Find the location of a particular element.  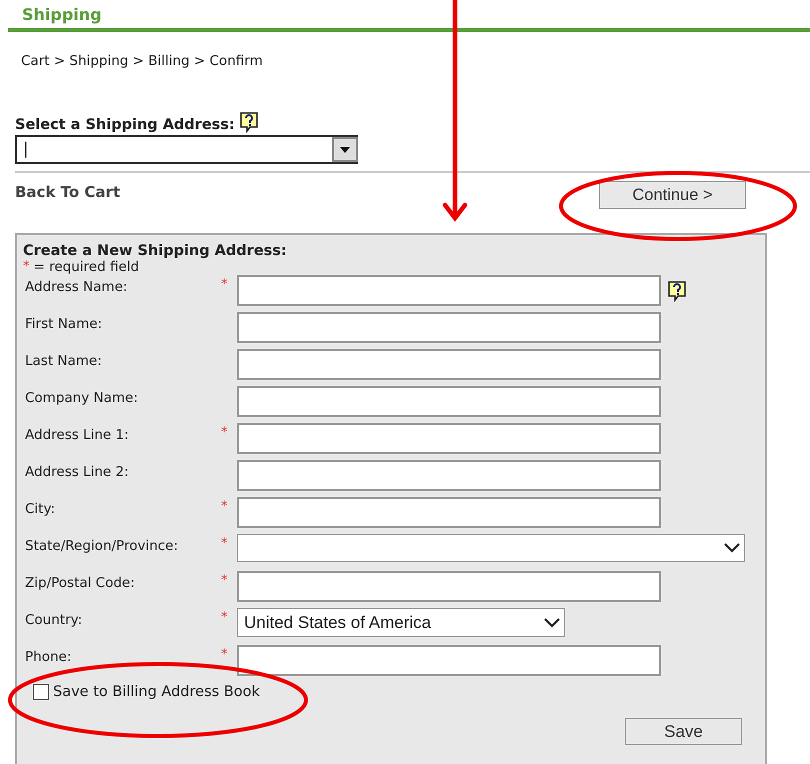

field-label: Last Name: is located at coordinates (64, 360).